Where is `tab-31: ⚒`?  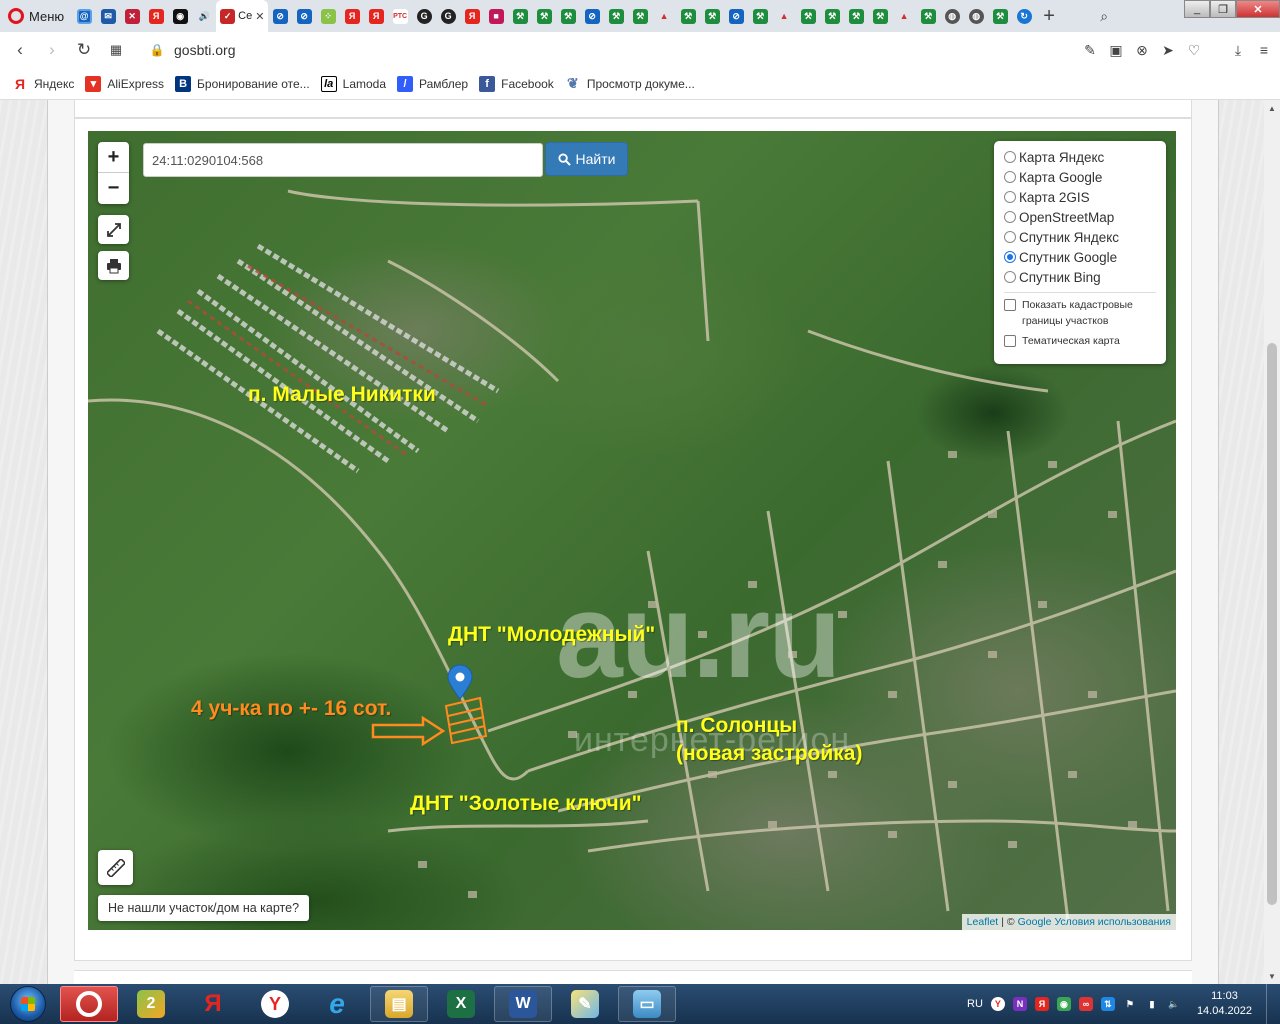
tab-31: ⚒ is located at coordinates (832, 16).